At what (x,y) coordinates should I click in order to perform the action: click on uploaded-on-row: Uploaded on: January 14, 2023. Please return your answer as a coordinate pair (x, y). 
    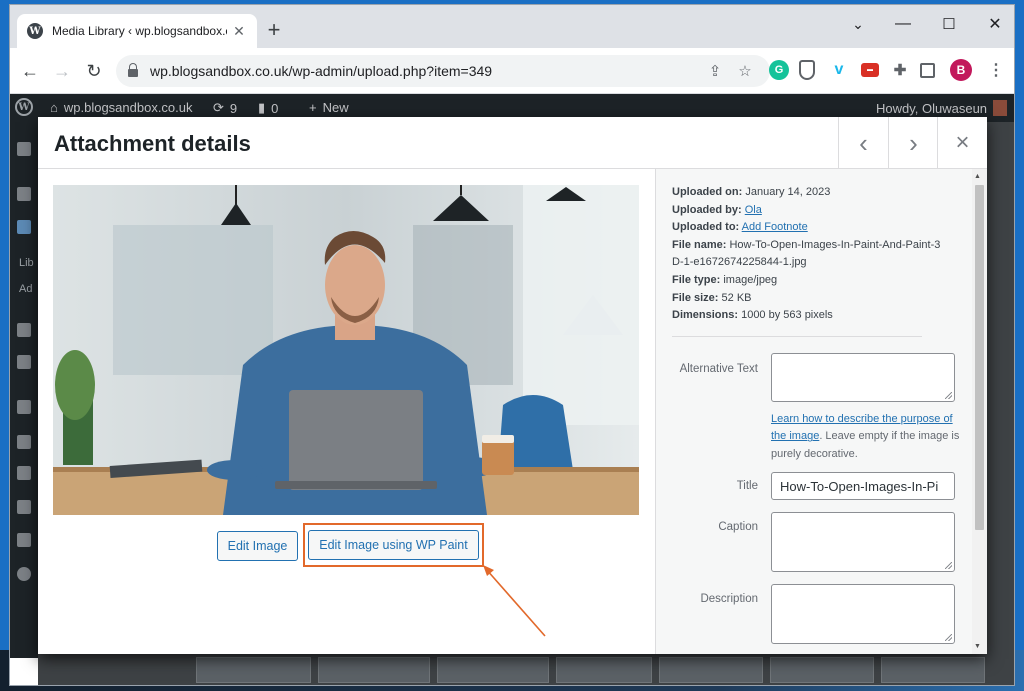
    Looking at the image, I should click on (751, 192).